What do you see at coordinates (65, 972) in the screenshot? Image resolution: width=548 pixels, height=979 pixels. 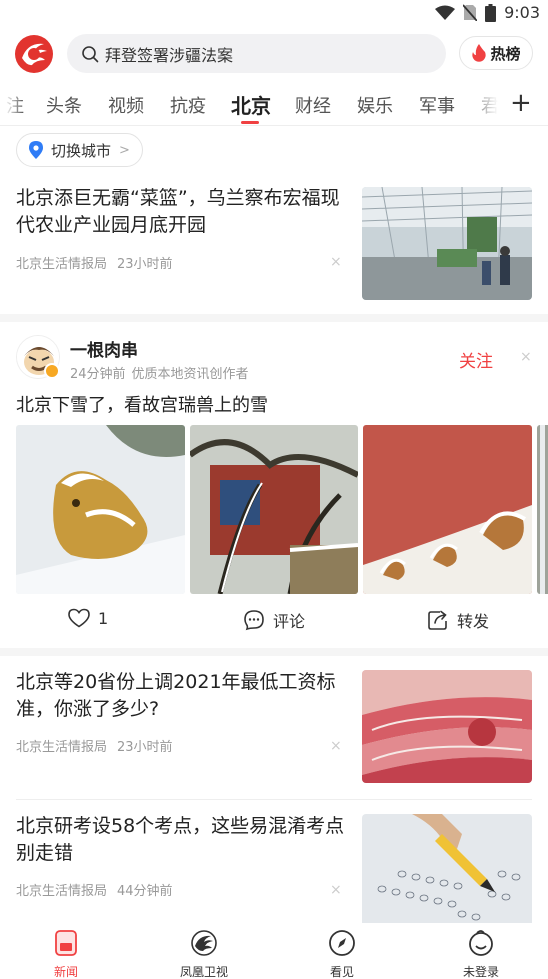 I see `nav-label: 新闻` at bounding box center [65, 972].